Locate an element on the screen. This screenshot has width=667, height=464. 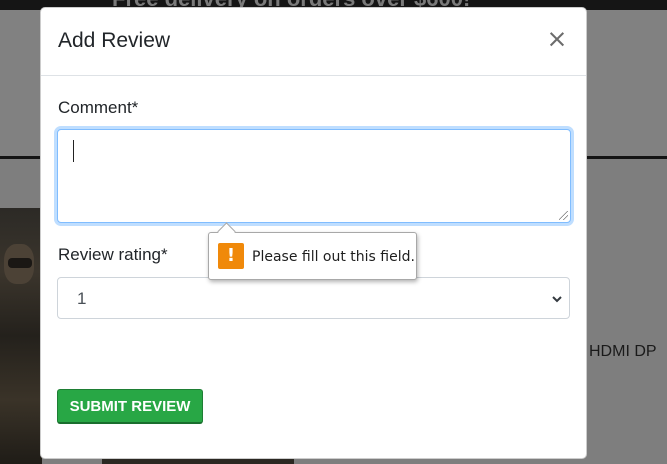
text-caret is located at coordinates (73, 151).